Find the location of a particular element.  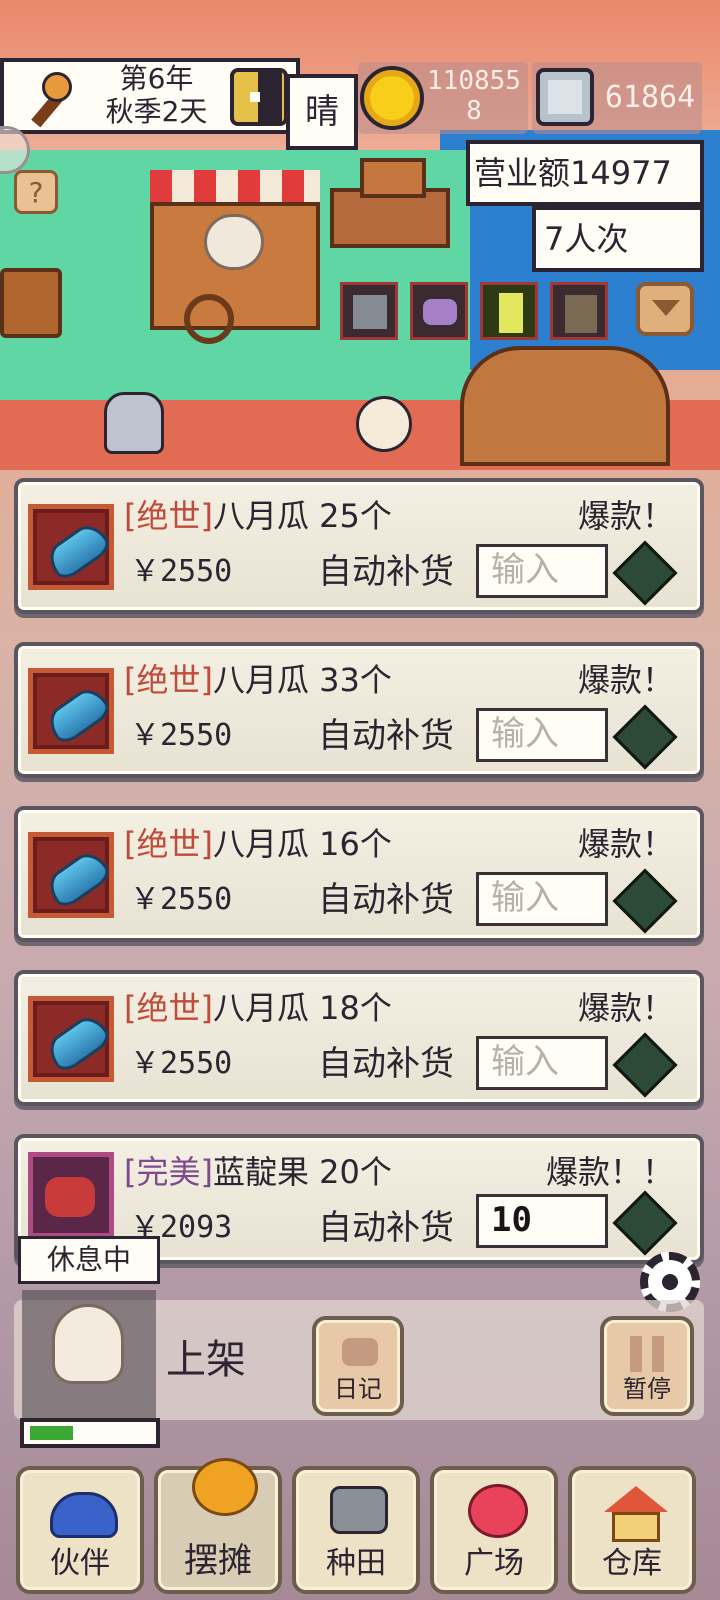

item-count: 33个 is located at coordinates (355, 680).